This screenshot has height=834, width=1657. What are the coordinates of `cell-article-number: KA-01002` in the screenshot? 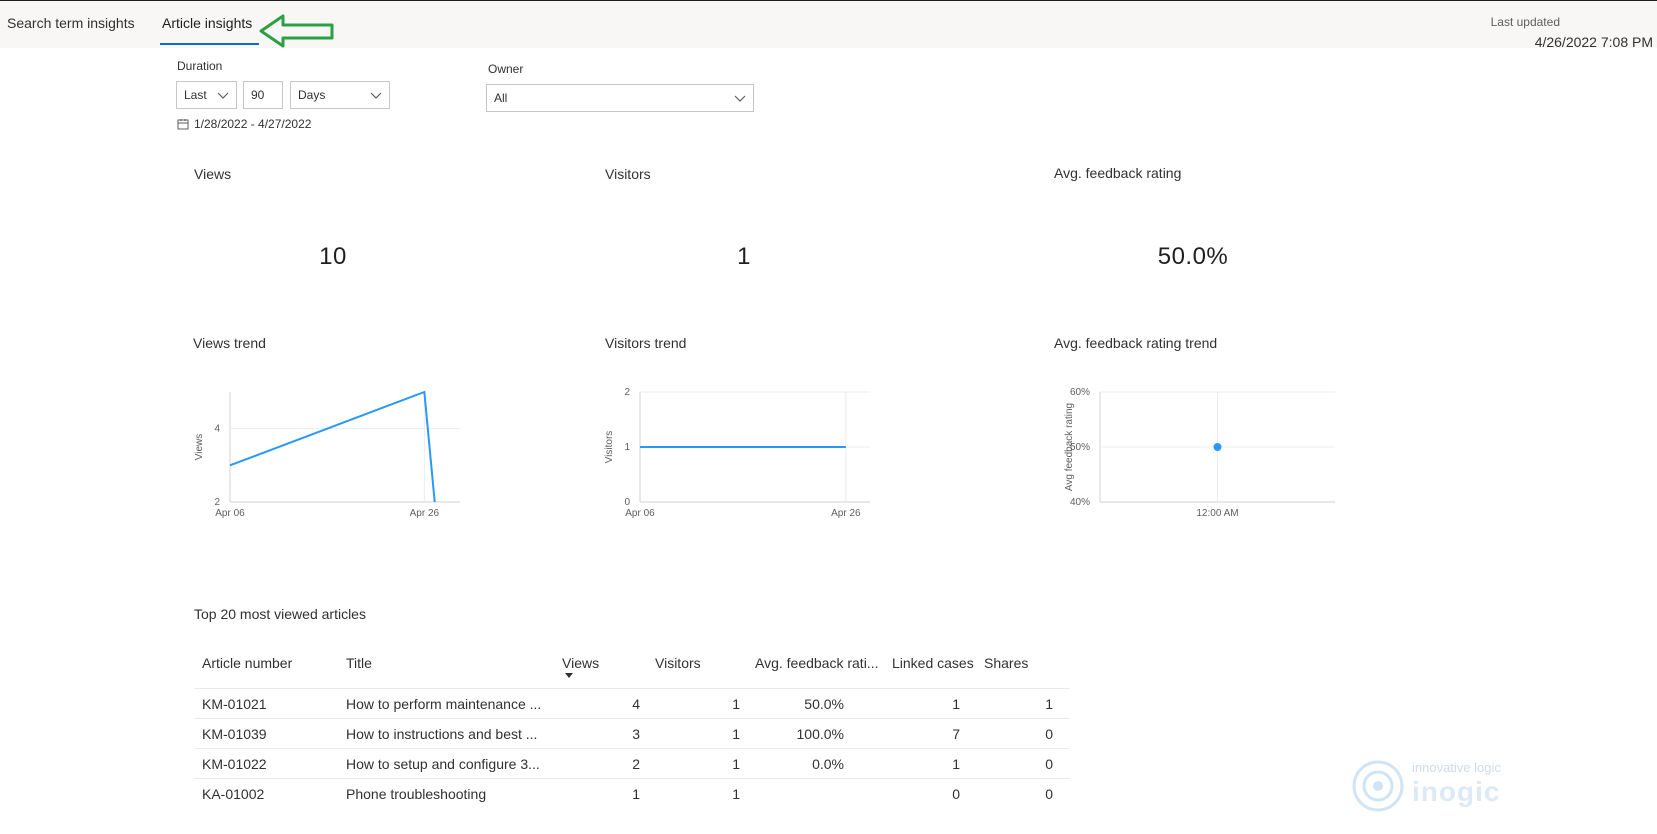 It's located at (233, 794).